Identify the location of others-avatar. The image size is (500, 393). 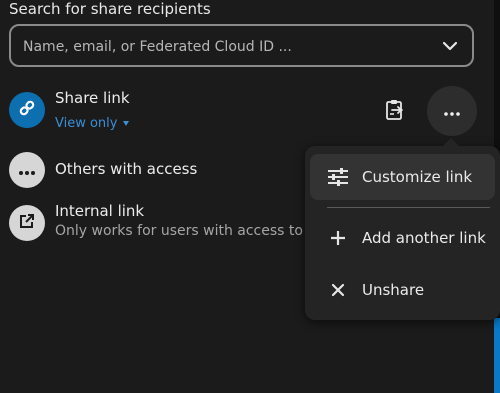
(27, 170).